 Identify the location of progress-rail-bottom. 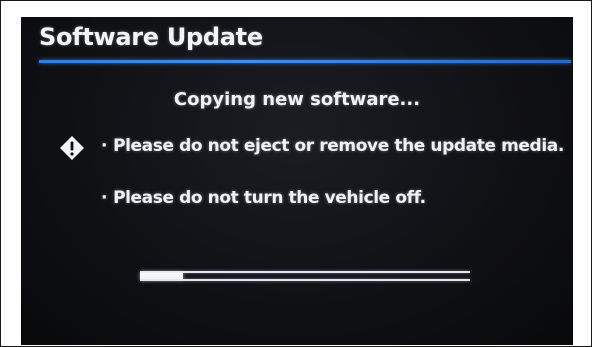
(305, 280).